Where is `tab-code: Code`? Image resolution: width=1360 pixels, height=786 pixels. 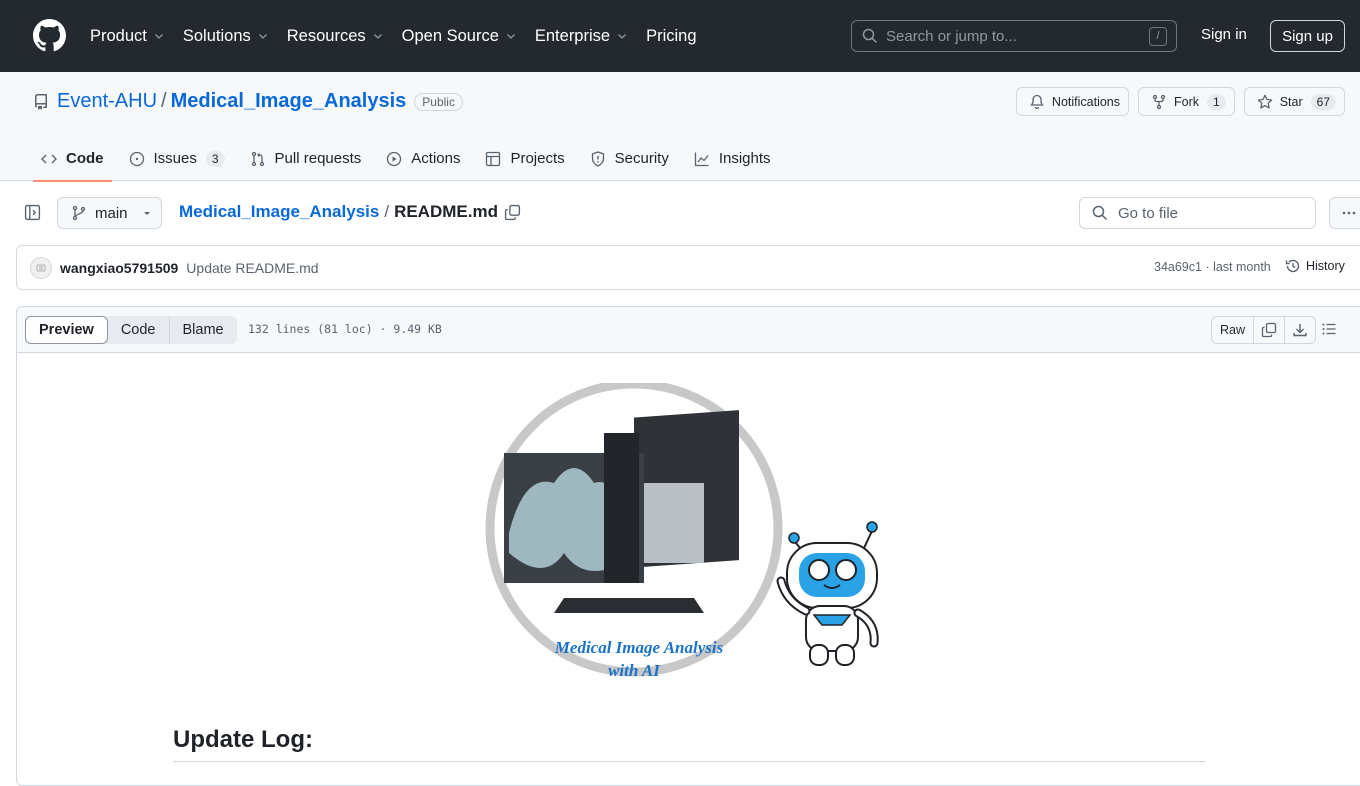
tab-code: Code is located at coordinates (72, 159).